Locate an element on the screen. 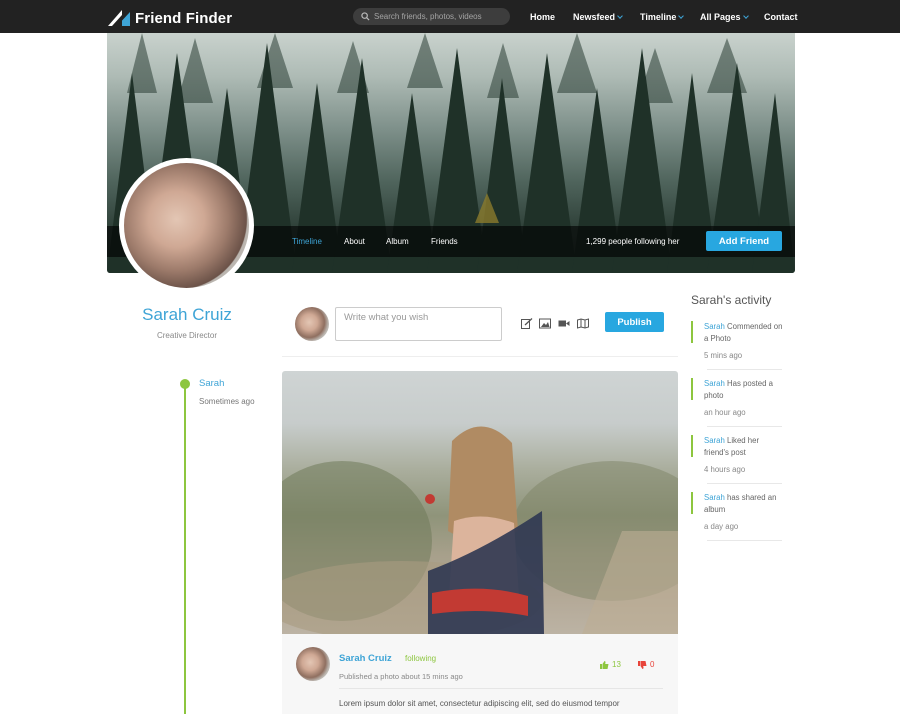 The height and width of the screenshot is (714, 900). profile-avatar is located at coordinates (186, 225).